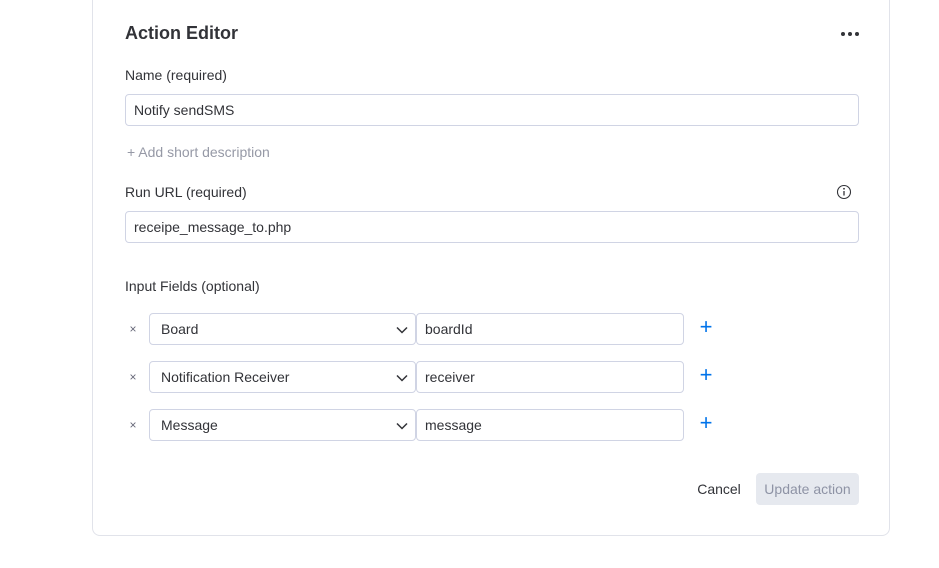 The height and width of the screenshot is (568, 939). I want to click on field-type-value: Board, so click(180, 329).